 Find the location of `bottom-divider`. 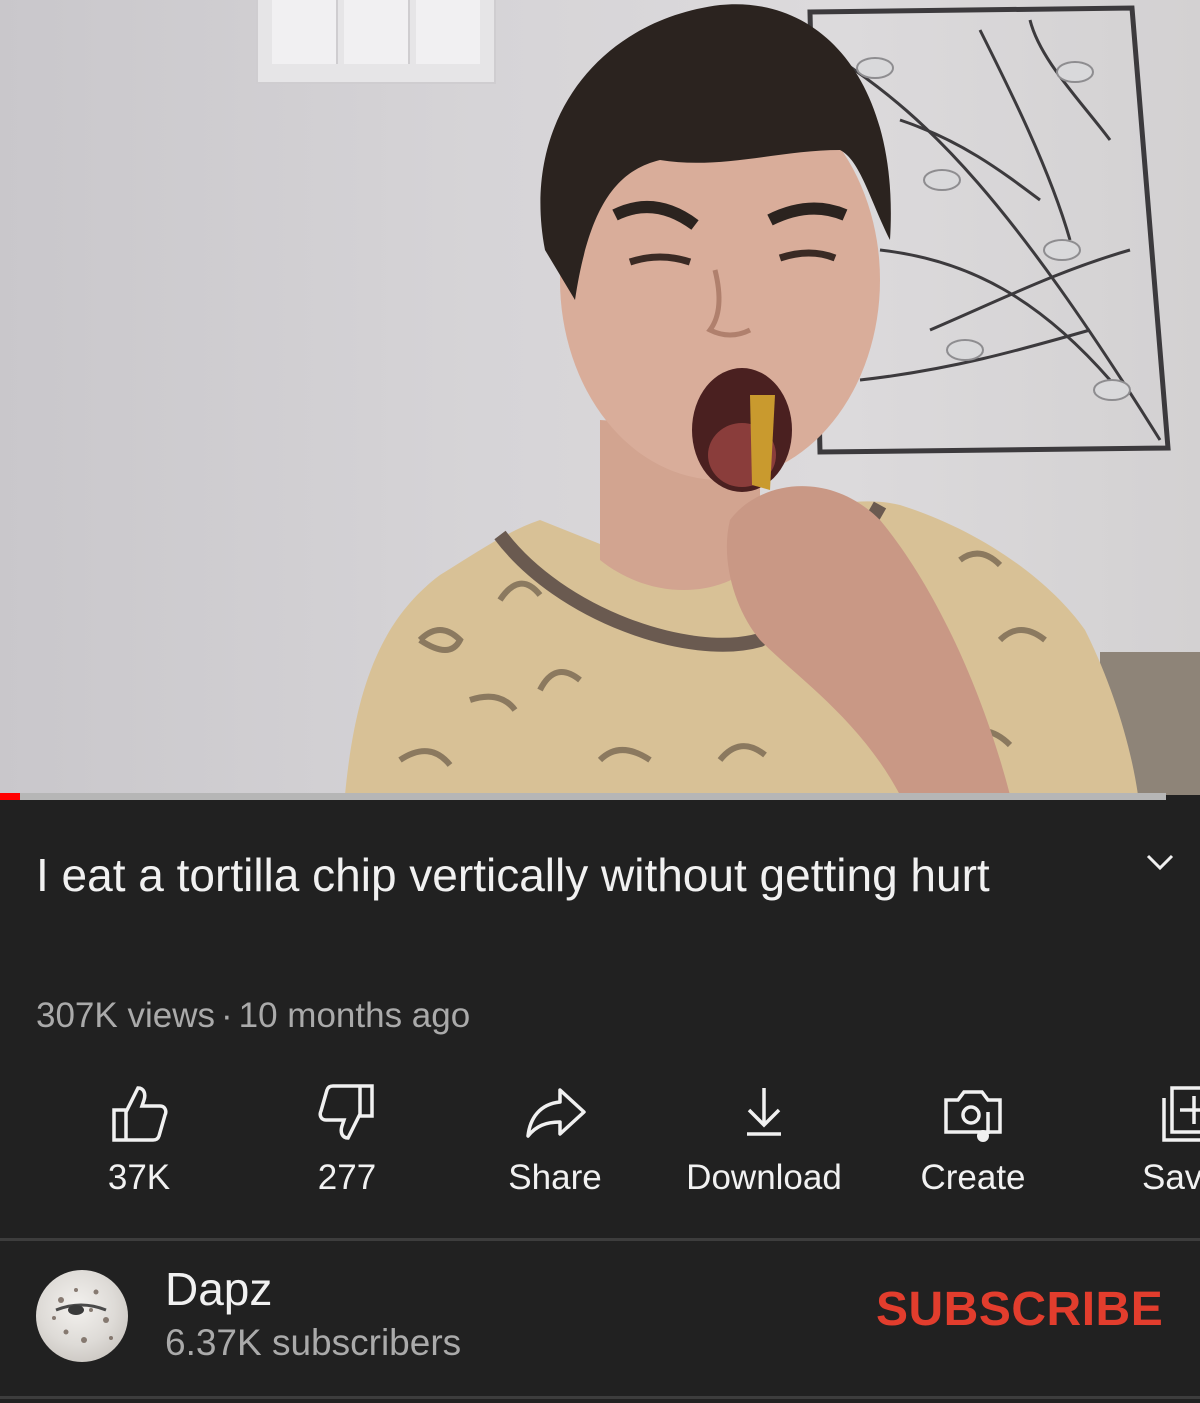

bottom-divider is located at coordinates (600, 1397).